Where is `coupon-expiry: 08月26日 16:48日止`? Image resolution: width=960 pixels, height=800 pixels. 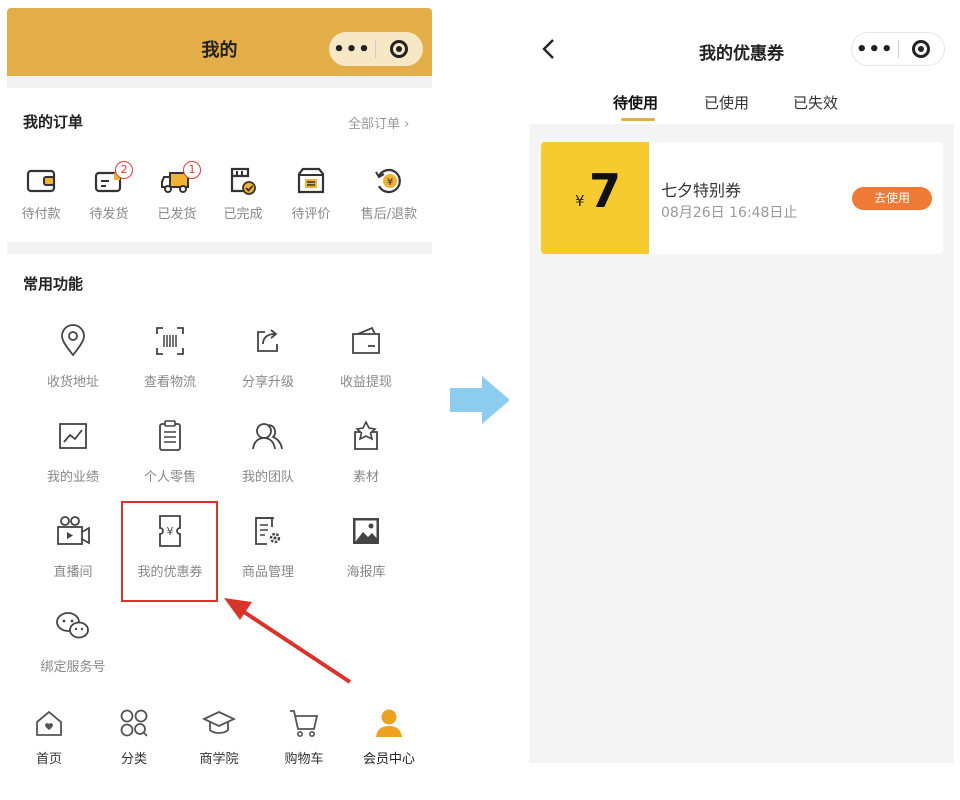 coupon-expiry: 08月26日 16:48日止 is located at coordinates (729, 213).